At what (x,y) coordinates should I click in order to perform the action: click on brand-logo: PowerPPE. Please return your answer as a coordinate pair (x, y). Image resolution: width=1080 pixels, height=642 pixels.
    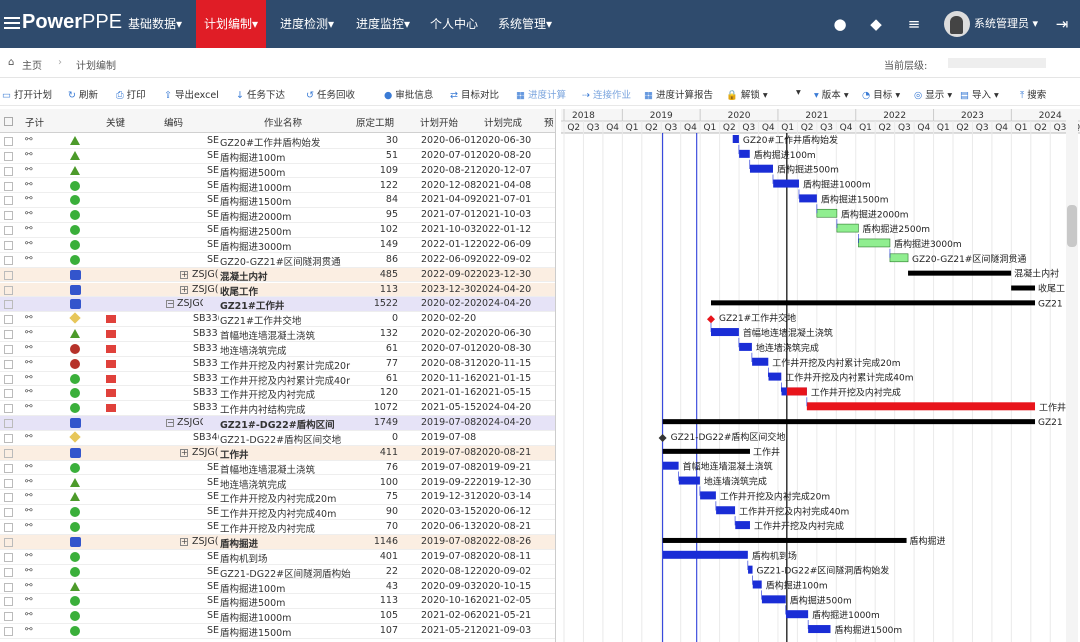
    Looking at the image, I should click on (63, 22).